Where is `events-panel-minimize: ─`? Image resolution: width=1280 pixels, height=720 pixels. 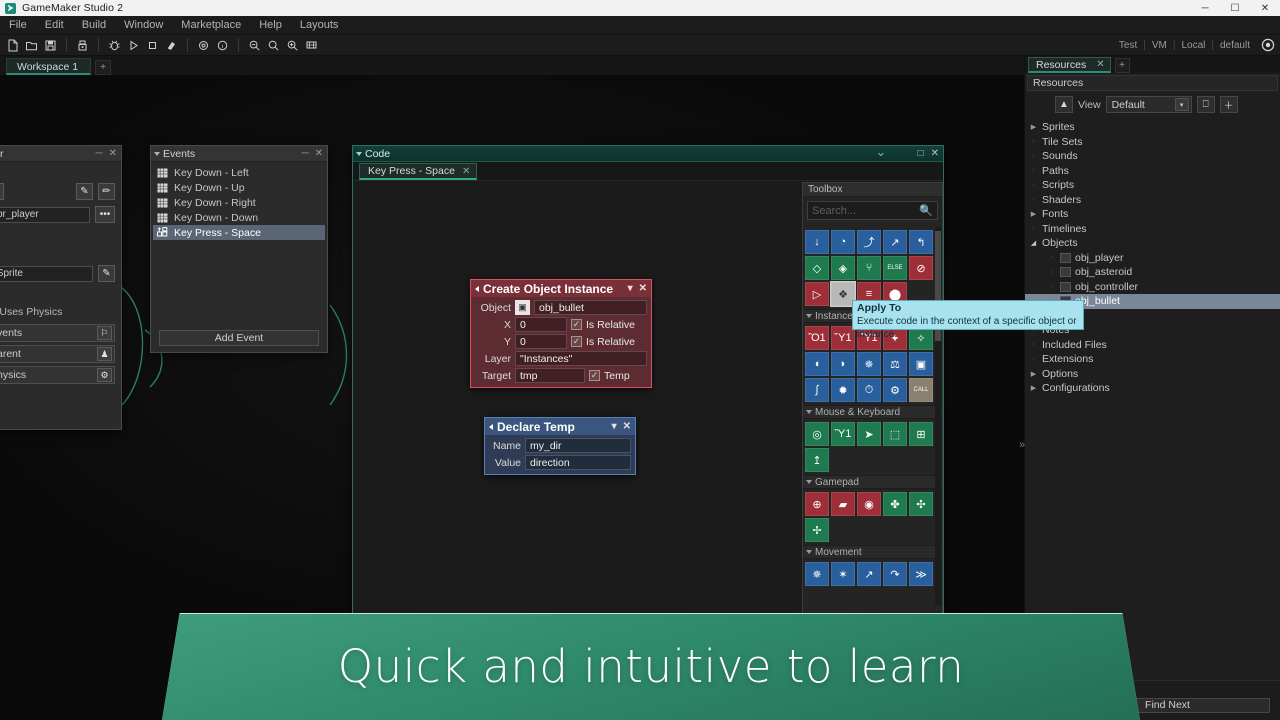
events-panel-minimize: ─ is located at coordinates (305, 153).